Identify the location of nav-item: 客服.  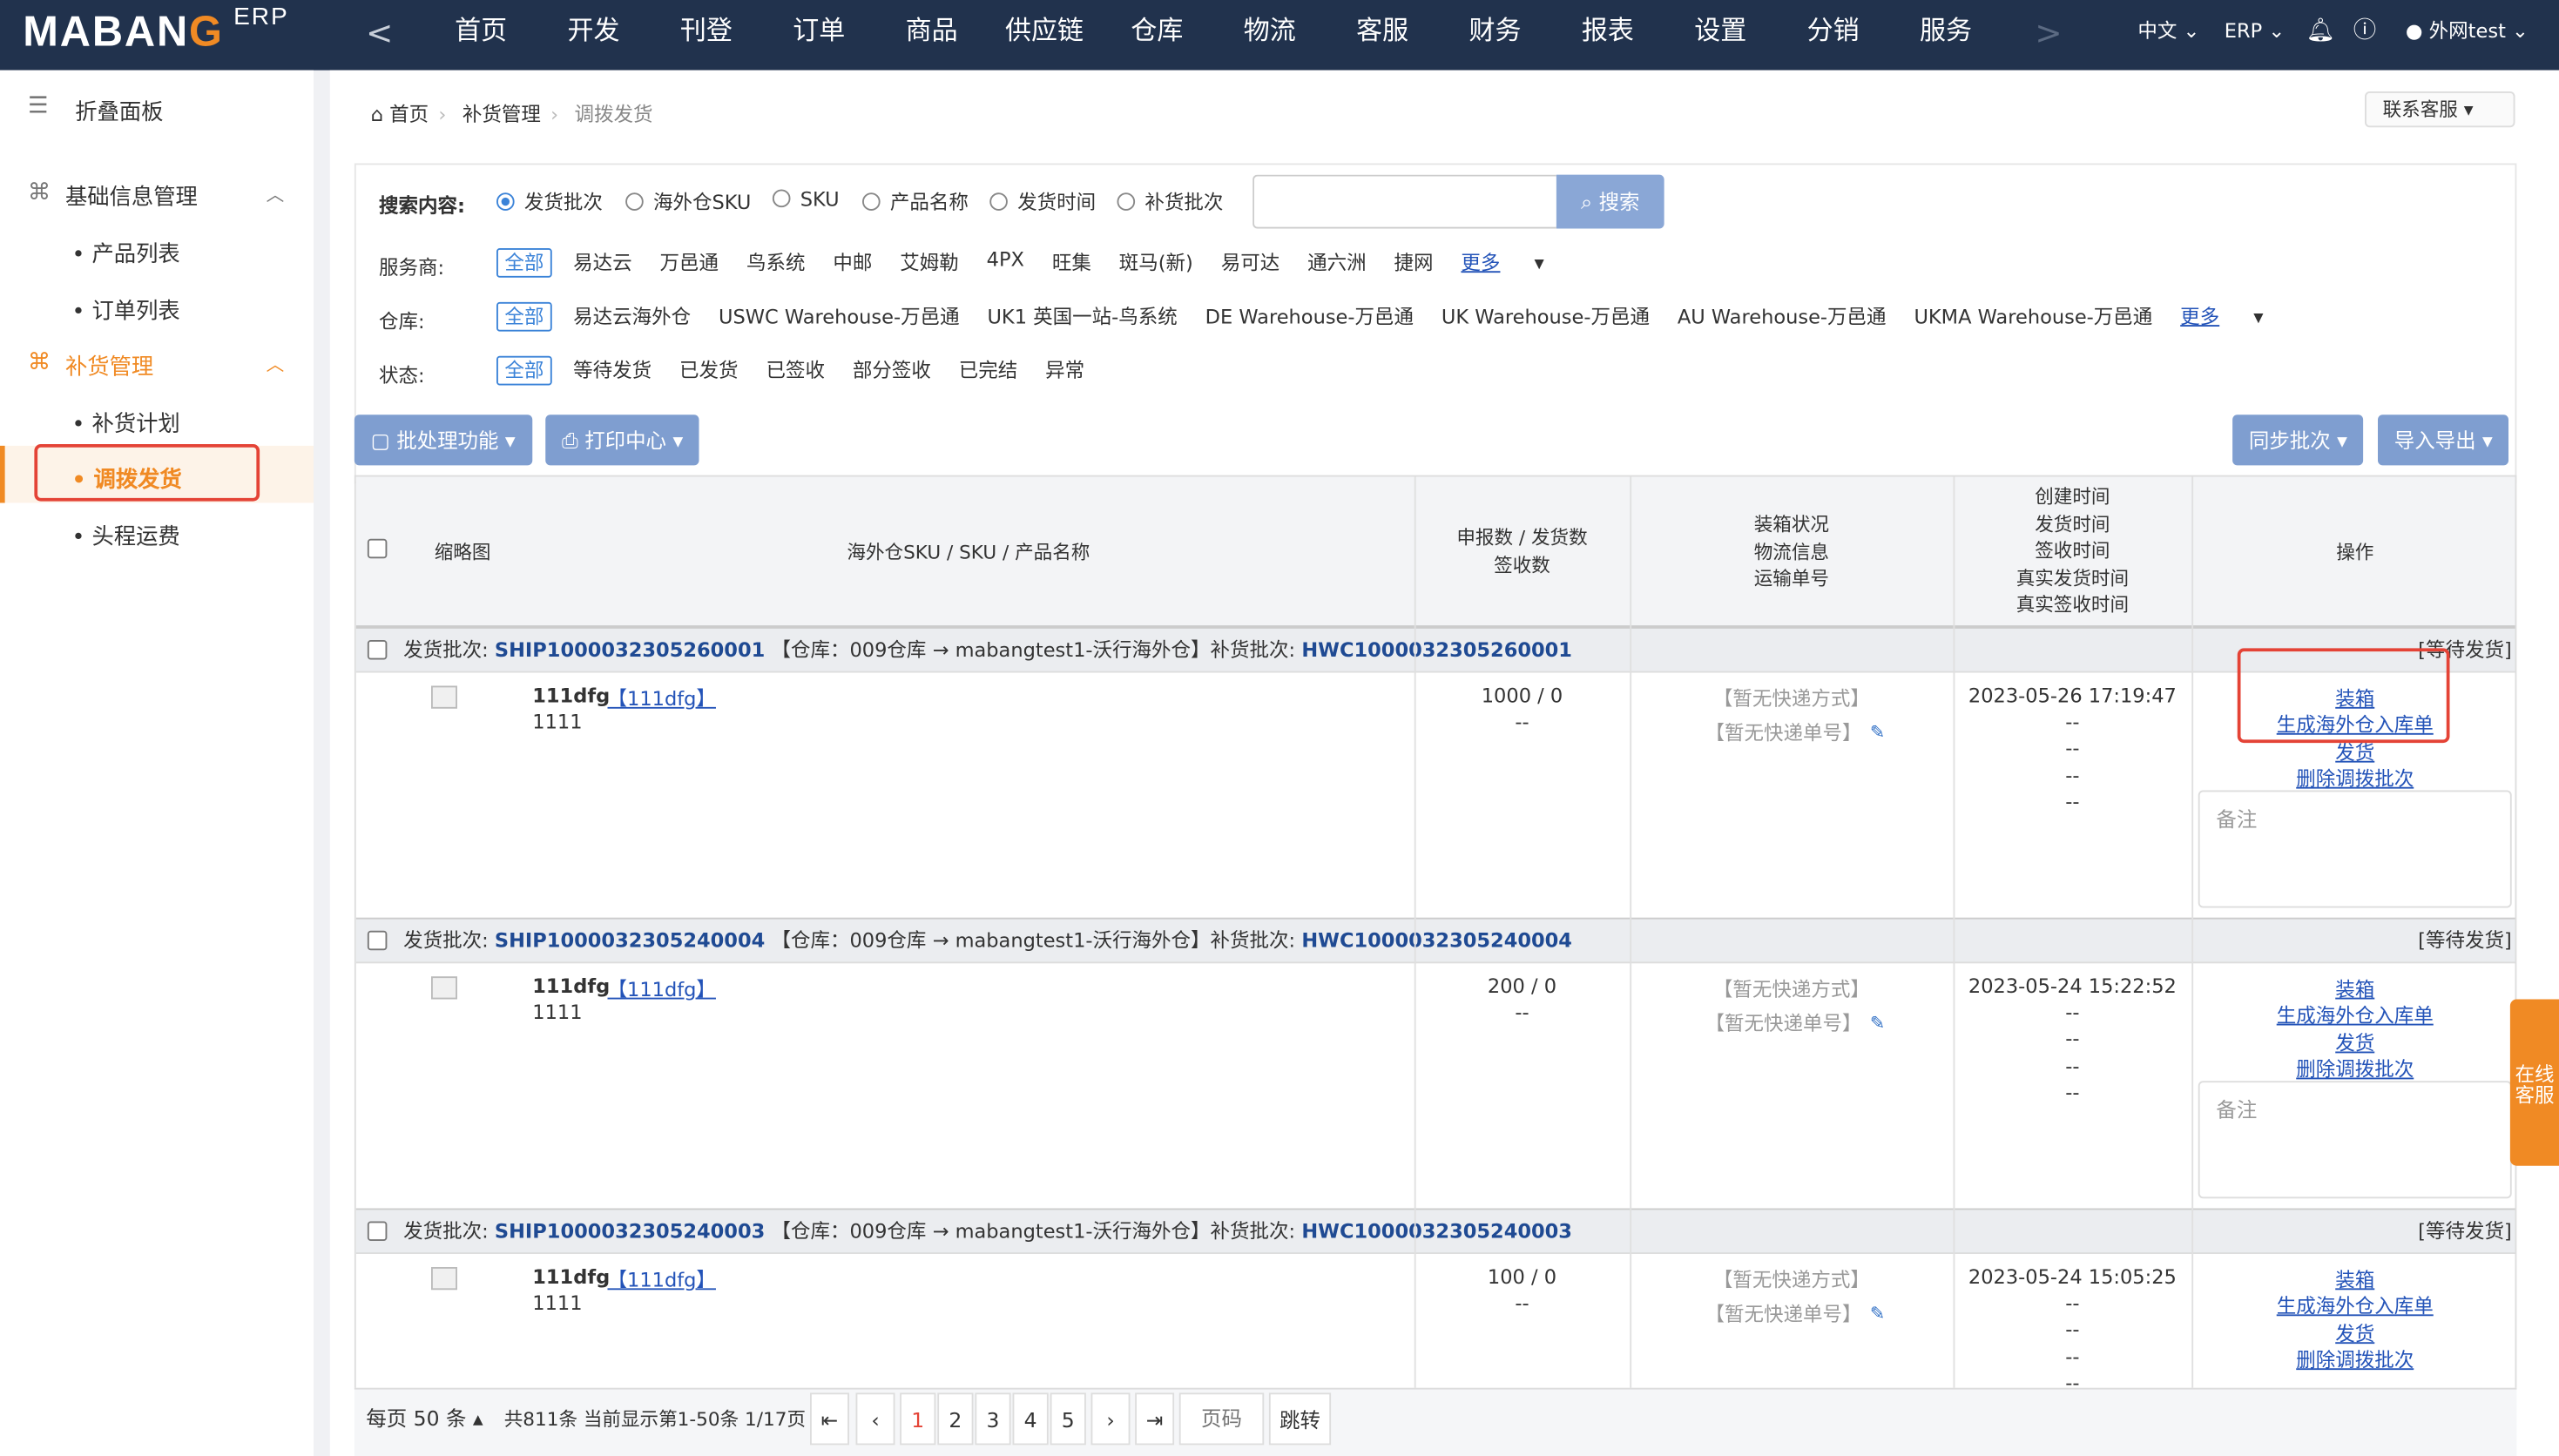
(1383, 35).